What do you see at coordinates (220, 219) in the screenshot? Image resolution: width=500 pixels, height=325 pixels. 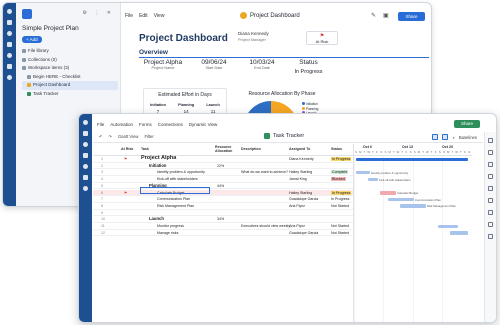 I see `allocation-cell: 34%` at bounding box center [220, 219].